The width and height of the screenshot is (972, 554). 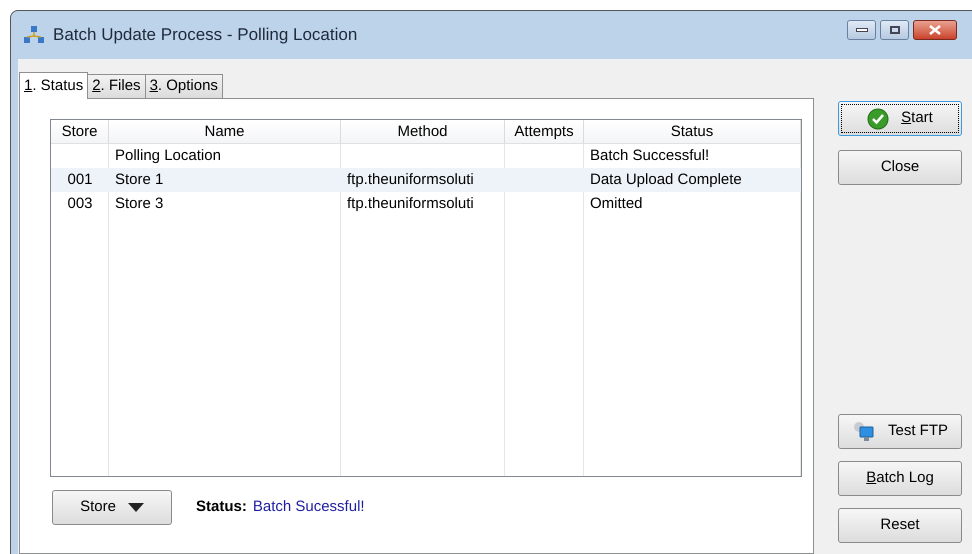 What do you see at coordinates (221, 507) in the screenshot?
I see `status-label: Status:` at bounding box center [221, 507].